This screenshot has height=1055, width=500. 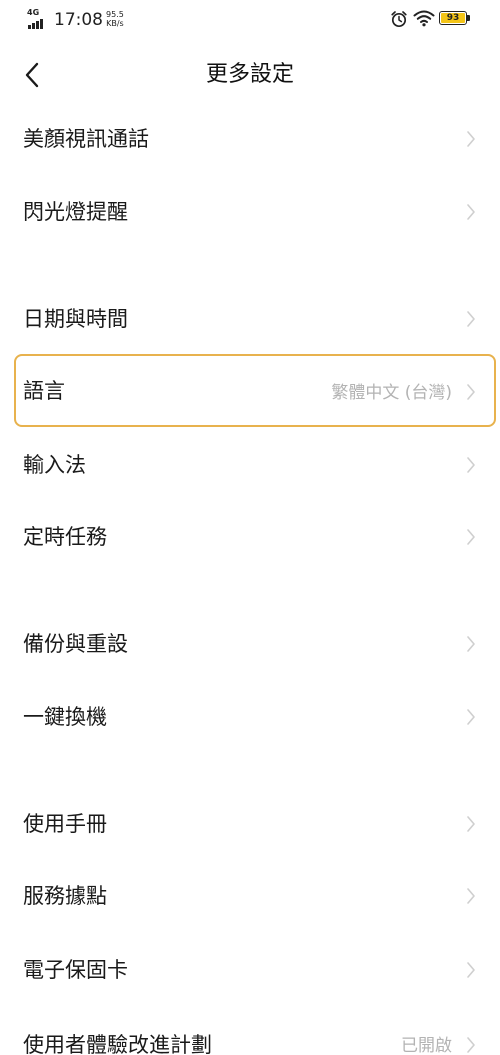 I want to click on cellular-status: 4G, so click(x=37, y=19).